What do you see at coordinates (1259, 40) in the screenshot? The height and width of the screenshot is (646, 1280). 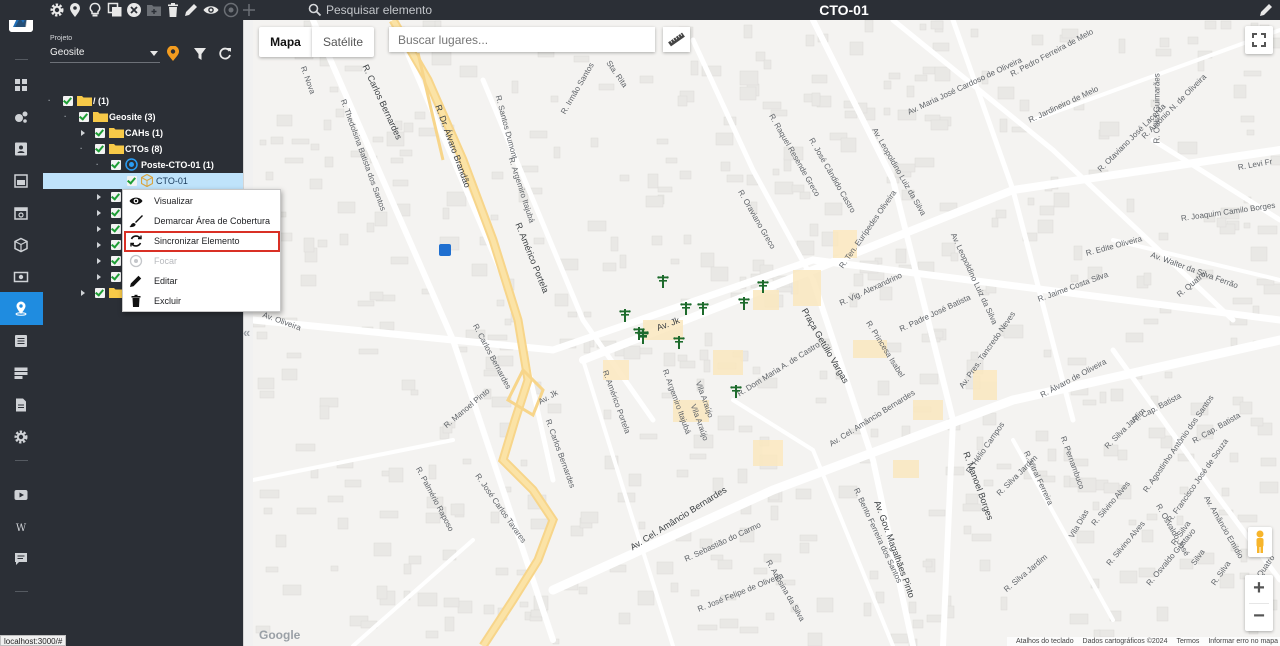 I see `fullscreen-icon` at bounding box center [1259, 40].